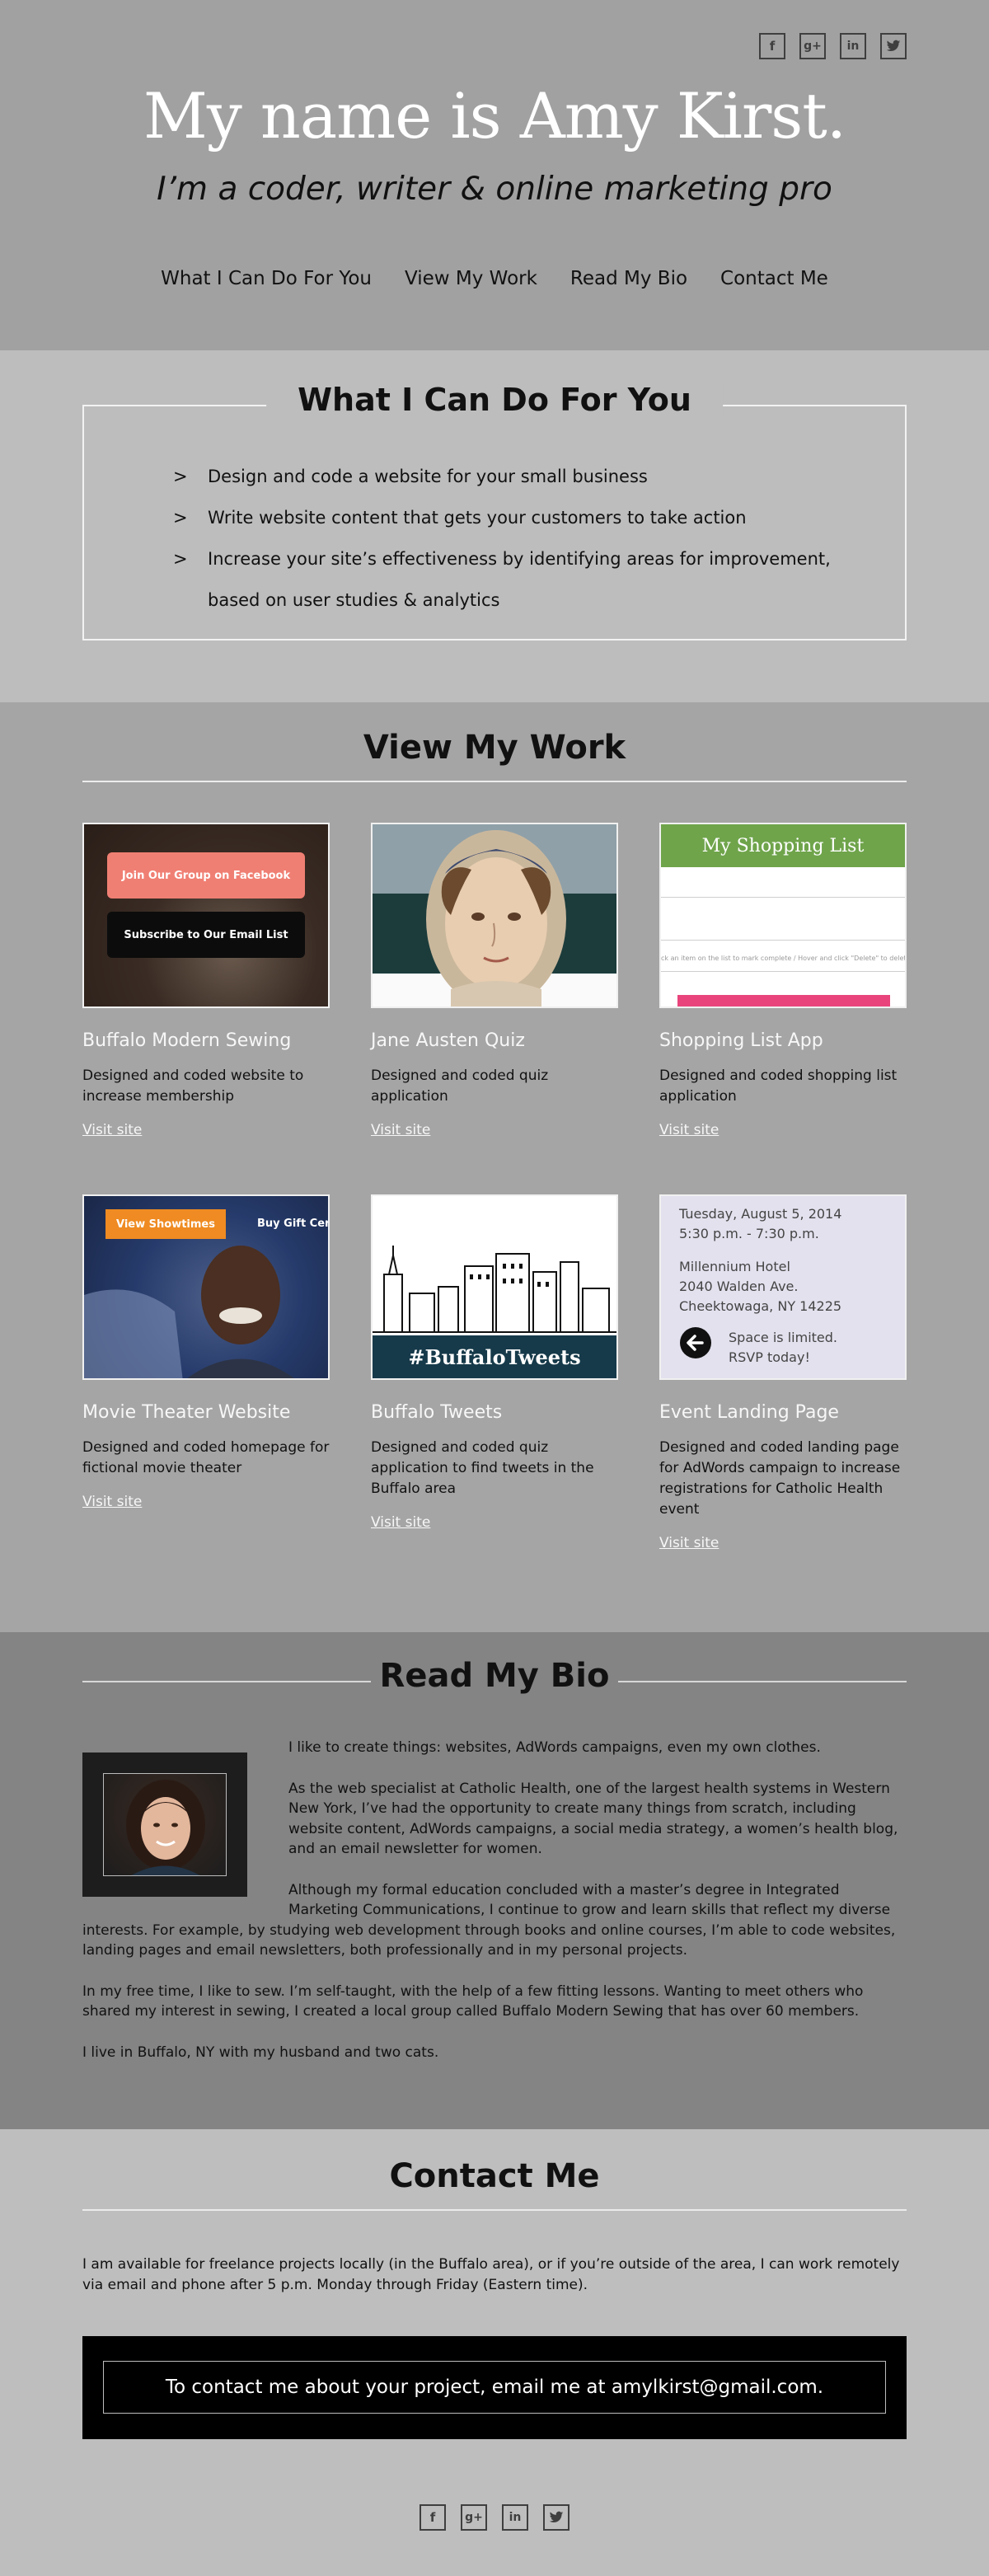 The image size is (989, 2576). I want to click on avatar, so click(165, 1825).